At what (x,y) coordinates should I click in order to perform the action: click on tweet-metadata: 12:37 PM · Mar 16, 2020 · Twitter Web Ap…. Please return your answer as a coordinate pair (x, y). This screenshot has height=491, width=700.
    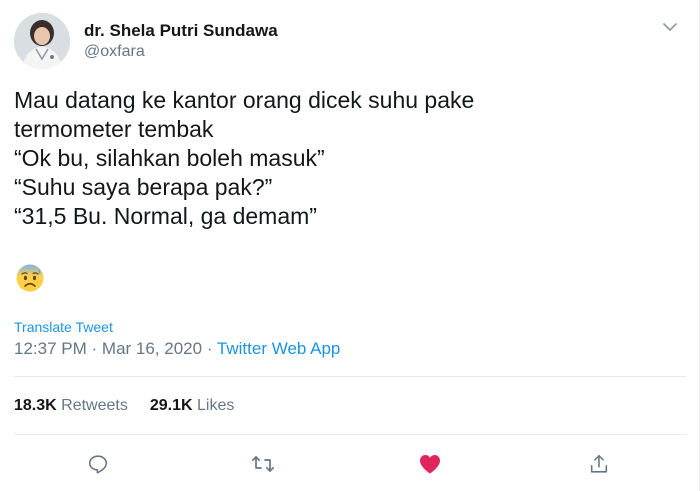
    Looking at the image, I should click on (177, 349).